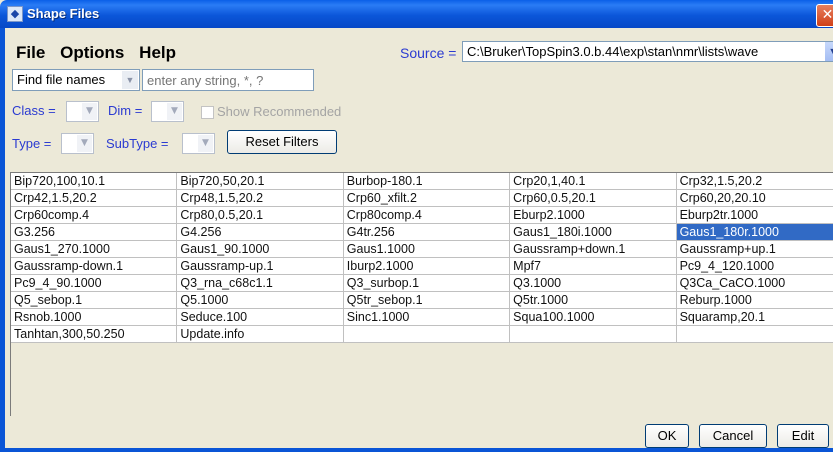 The height and width of the screenshot is (452, 833). Describe the element at coordinates (94, 317) in the screenshot. I see `table-cell: Rsnob.1000` at that location.